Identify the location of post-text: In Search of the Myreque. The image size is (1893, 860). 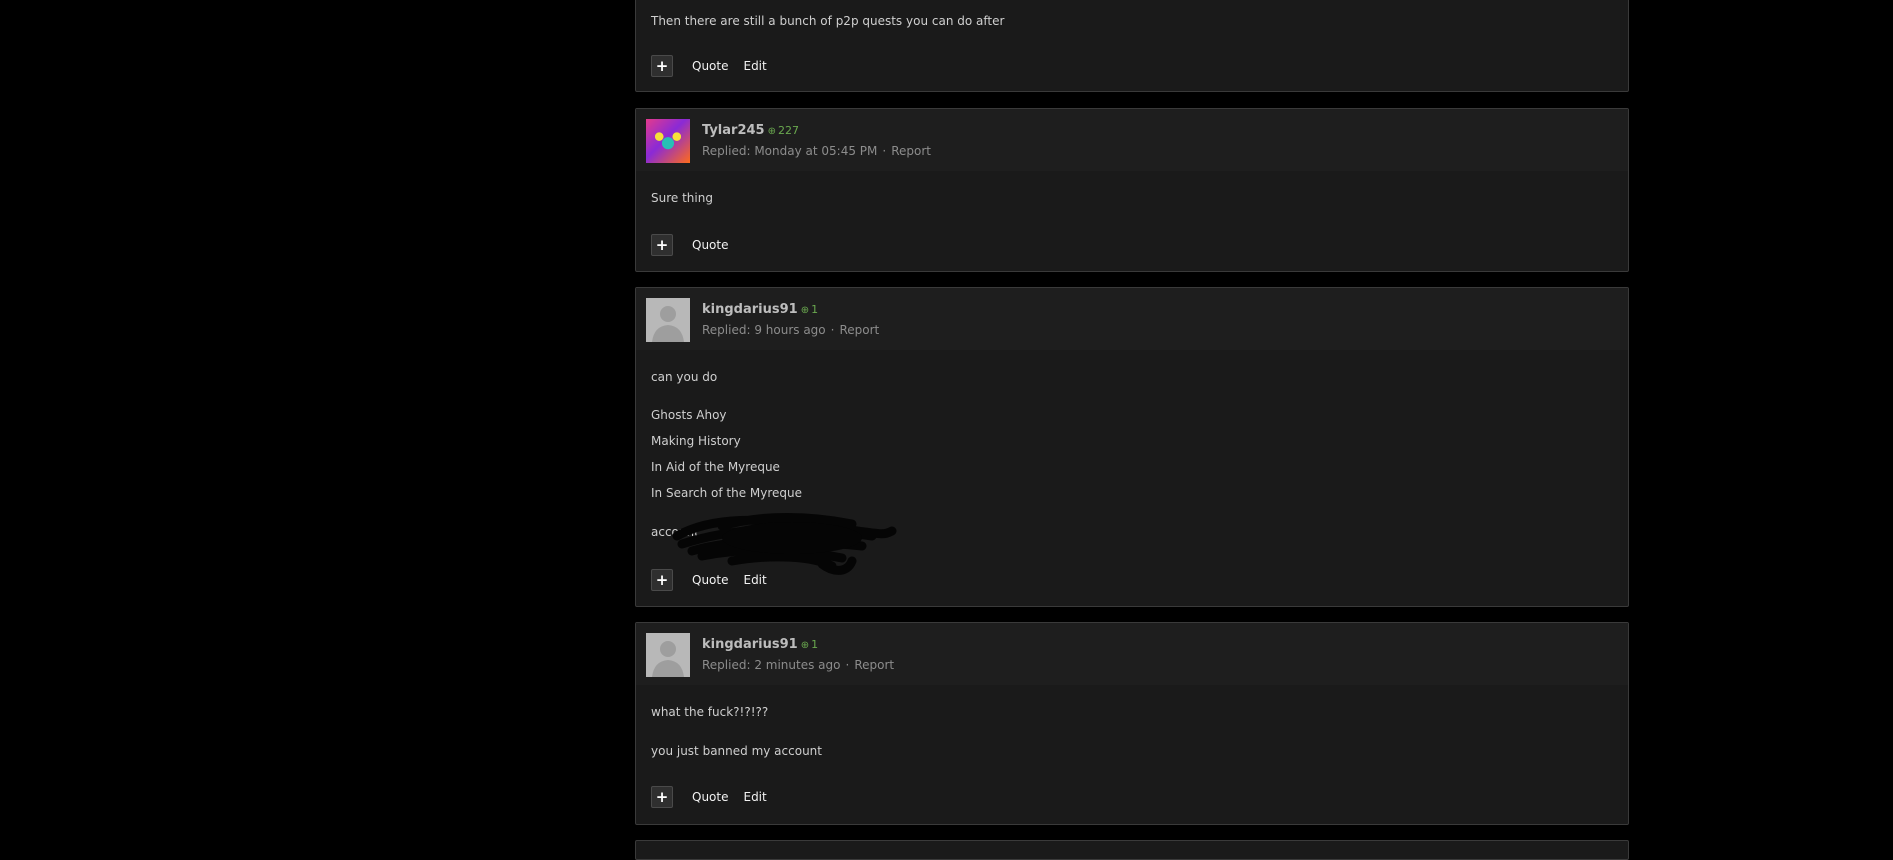
(727, 493).